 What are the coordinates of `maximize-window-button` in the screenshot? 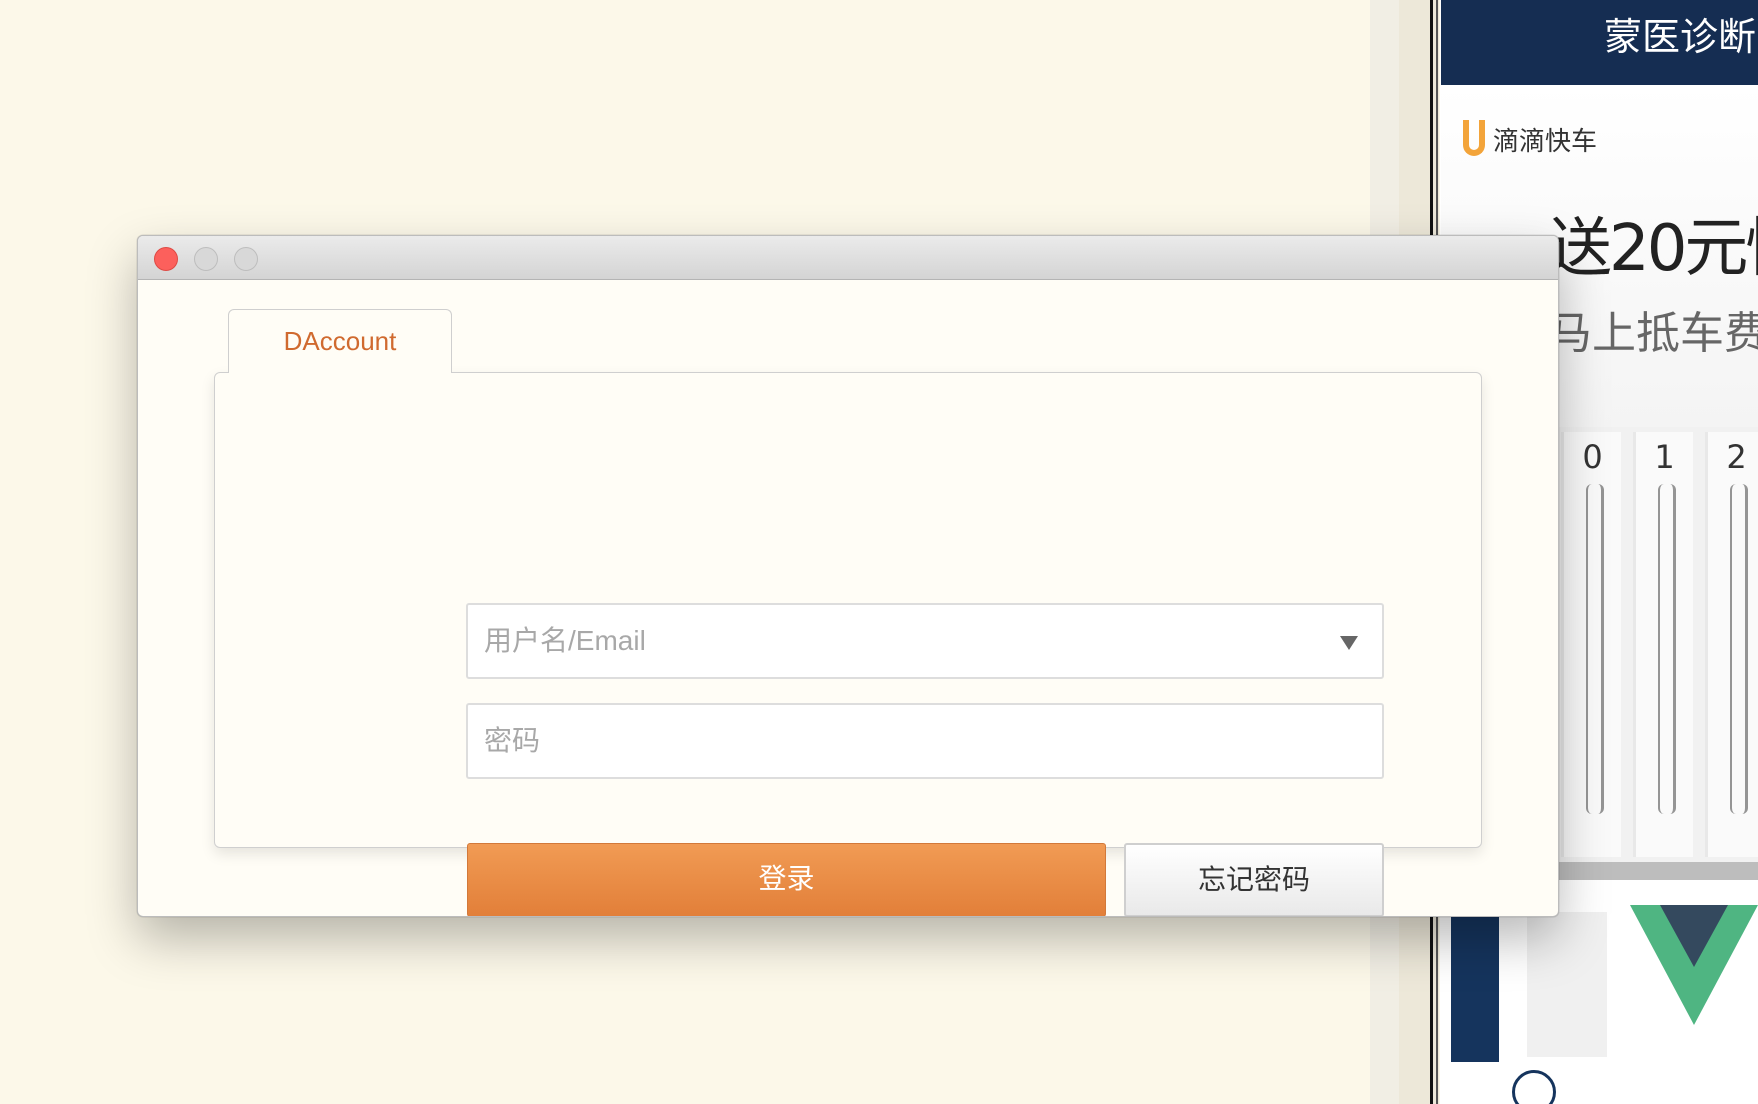 It's located at (246, 259).